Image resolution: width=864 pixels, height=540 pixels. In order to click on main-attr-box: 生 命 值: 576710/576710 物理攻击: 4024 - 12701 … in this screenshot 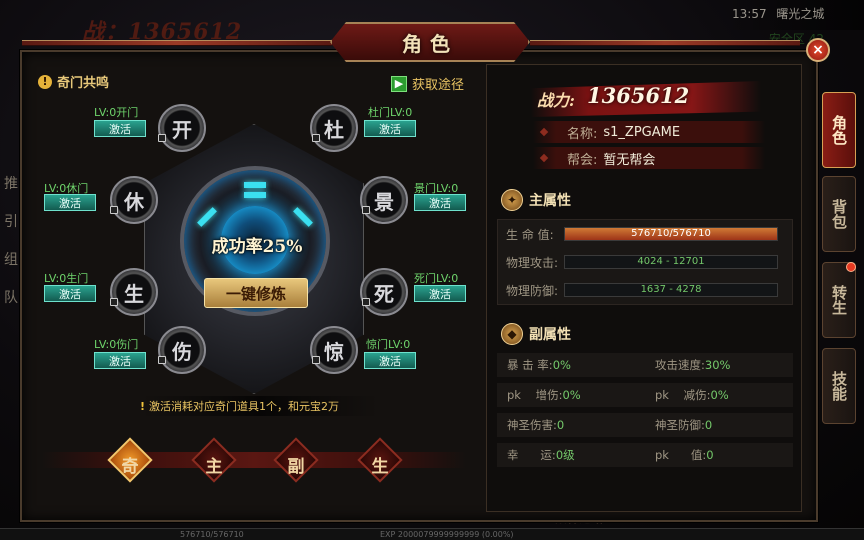, I will do `click(645, 262)`.